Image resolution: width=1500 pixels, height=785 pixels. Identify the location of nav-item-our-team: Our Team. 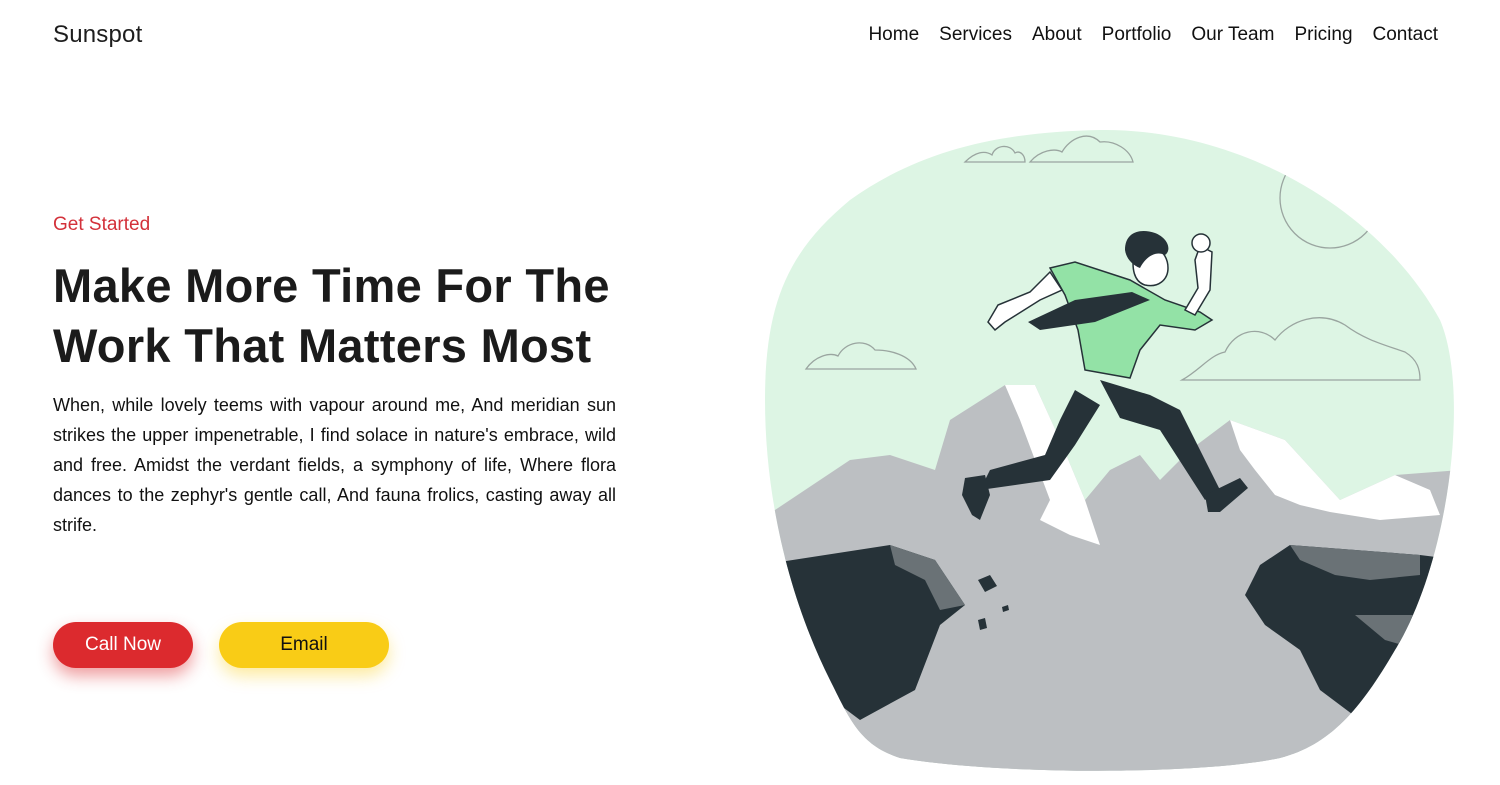
(1232, 35).